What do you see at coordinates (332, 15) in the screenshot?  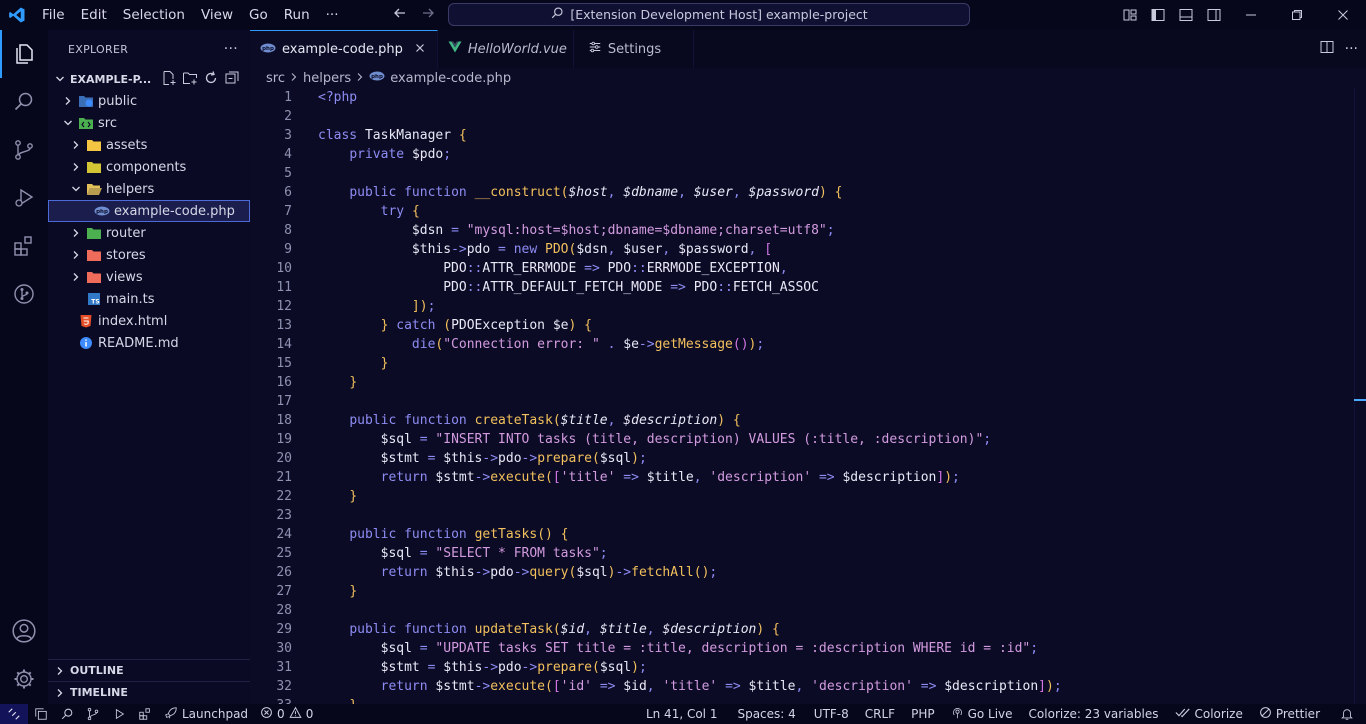 I see `menu-more: ···` at bounding box center [332, 15].